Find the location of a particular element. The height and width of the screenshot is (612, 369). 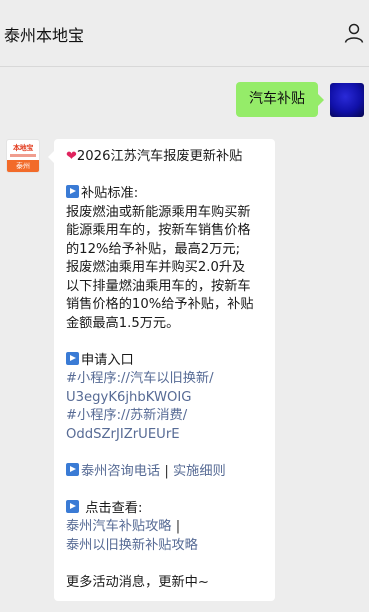

view-heading-line: 点击查看: is located at coordinates (166, 509).